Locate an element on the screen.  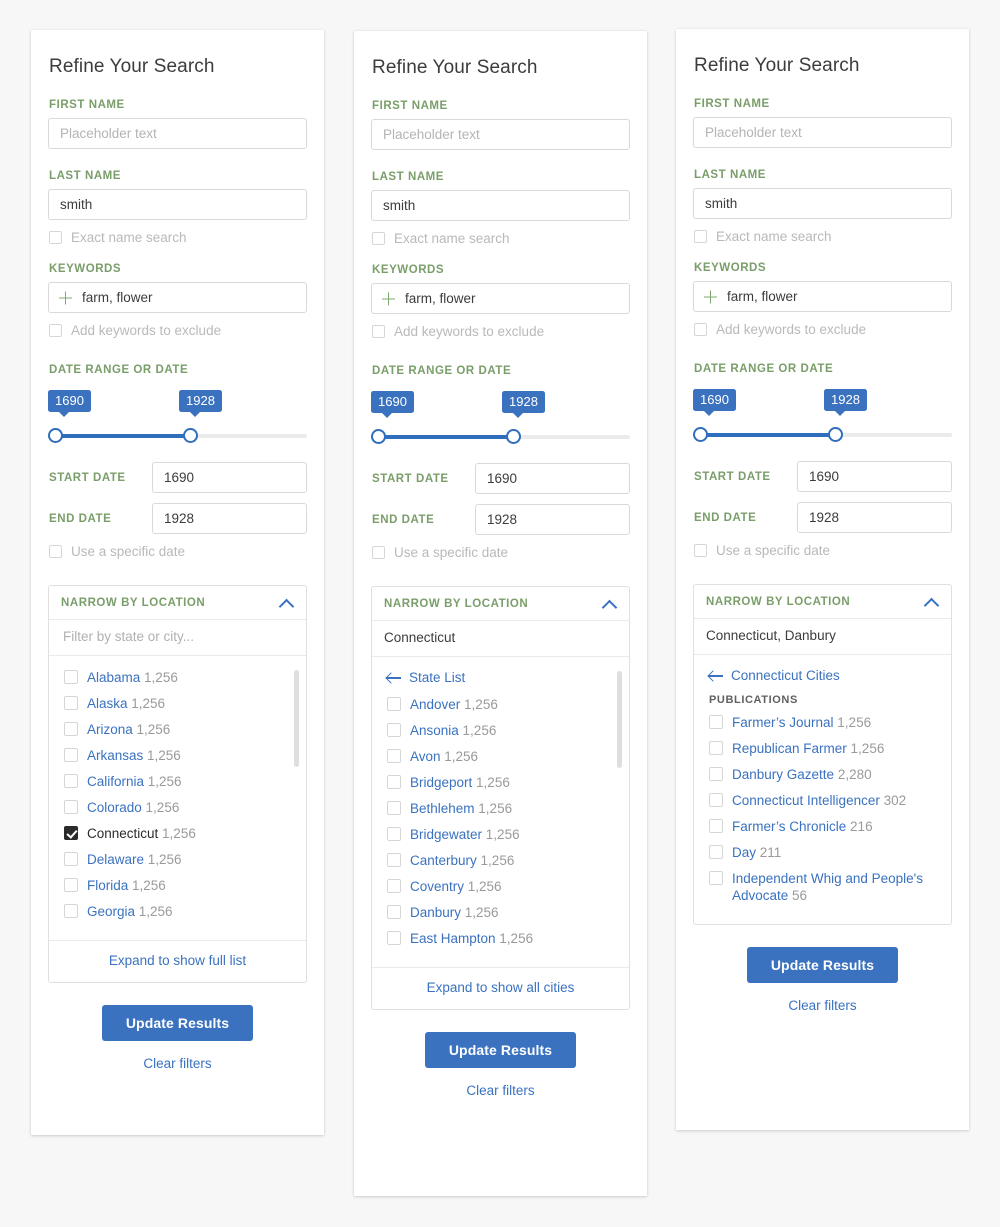
slider-handle-min is located at coordinates (378, 436).